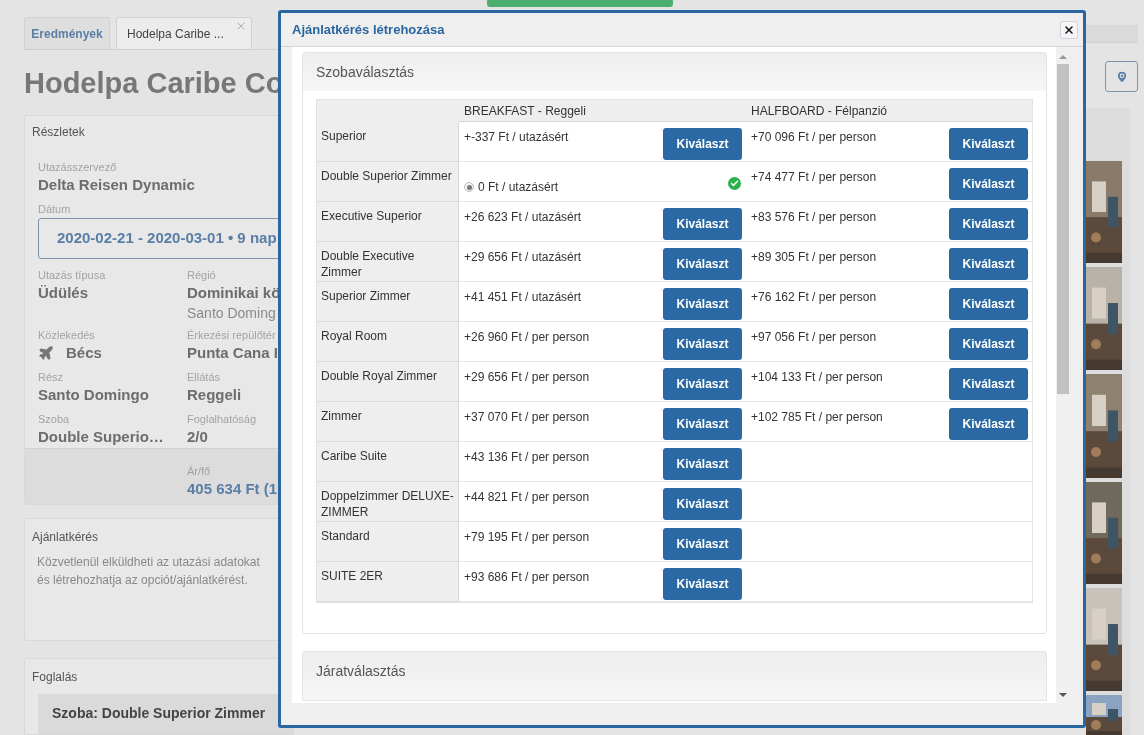 Image resolution: width=1144 pixels, height=735 pixels. What do you see at coordinates (388, 142) in the screenshot?
I see `room-name-cell: Superior` at bounding box center [388, 142].